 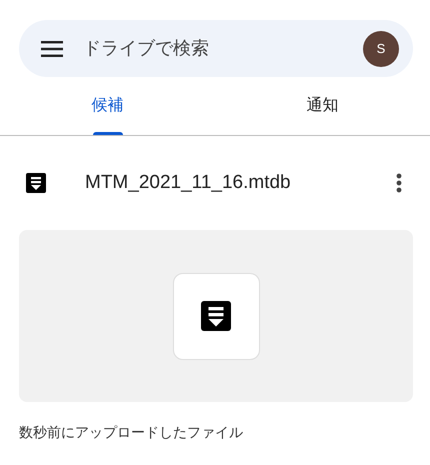 What do you see at coordinates (322, 106) in the screenshot?
I see `tab: 通知` at bounding box center [322, 106].